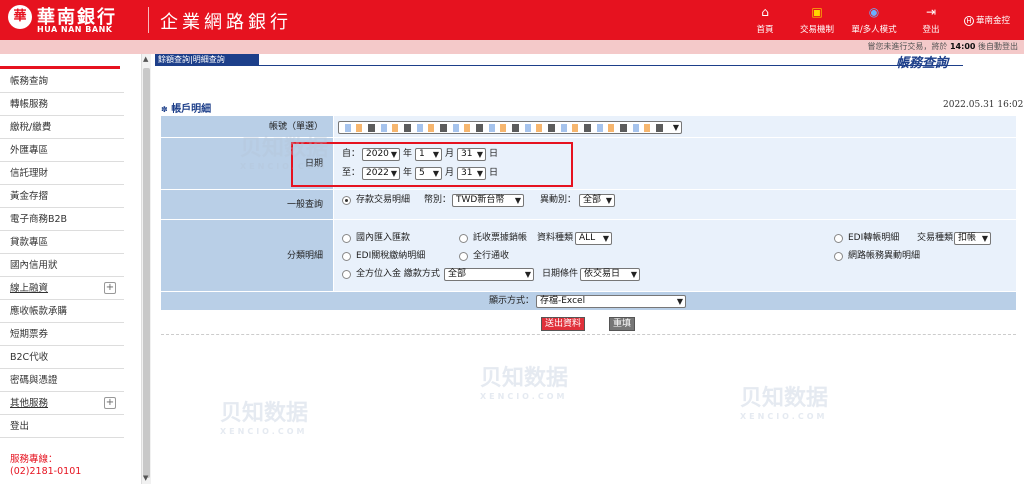 The width and height of the screenshot is (1024, 484). I want to click on holding-brand: H 華南金控, so click(987, 20).